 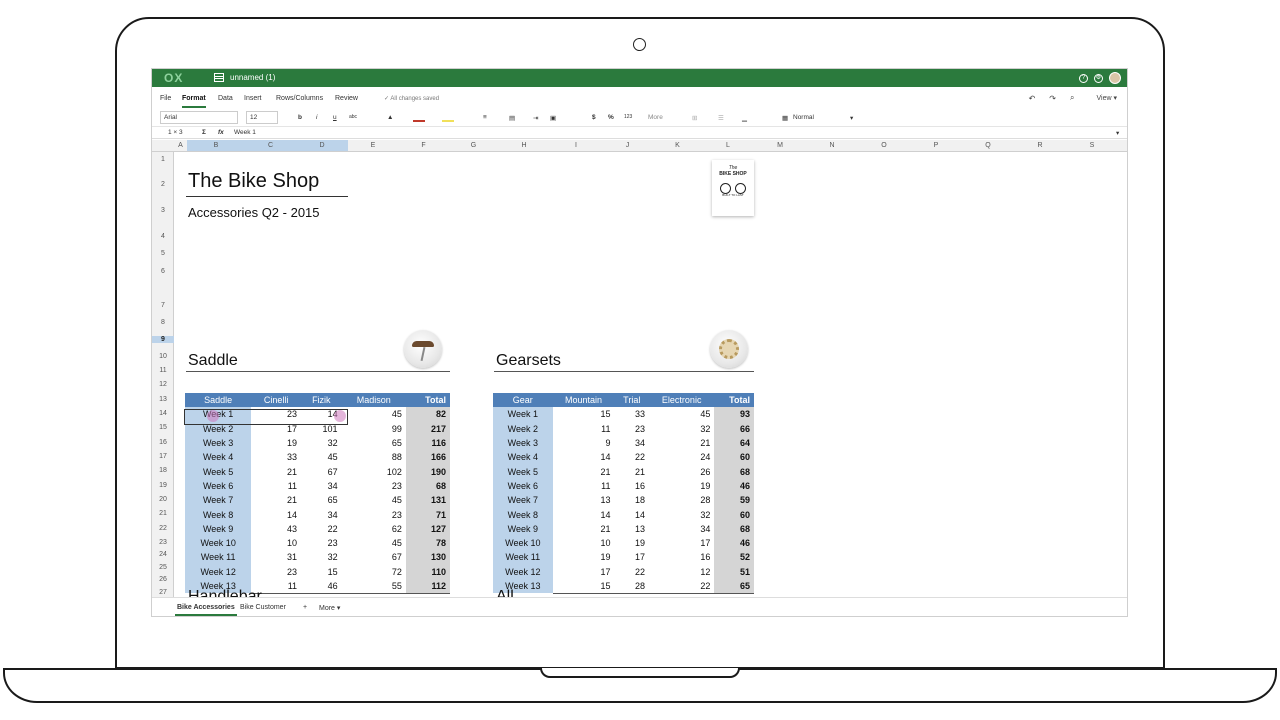 What do you see at coordinates (390, 117) in the screenshot?
I see `person-icon: ▲` at bounding box center [390, 117].